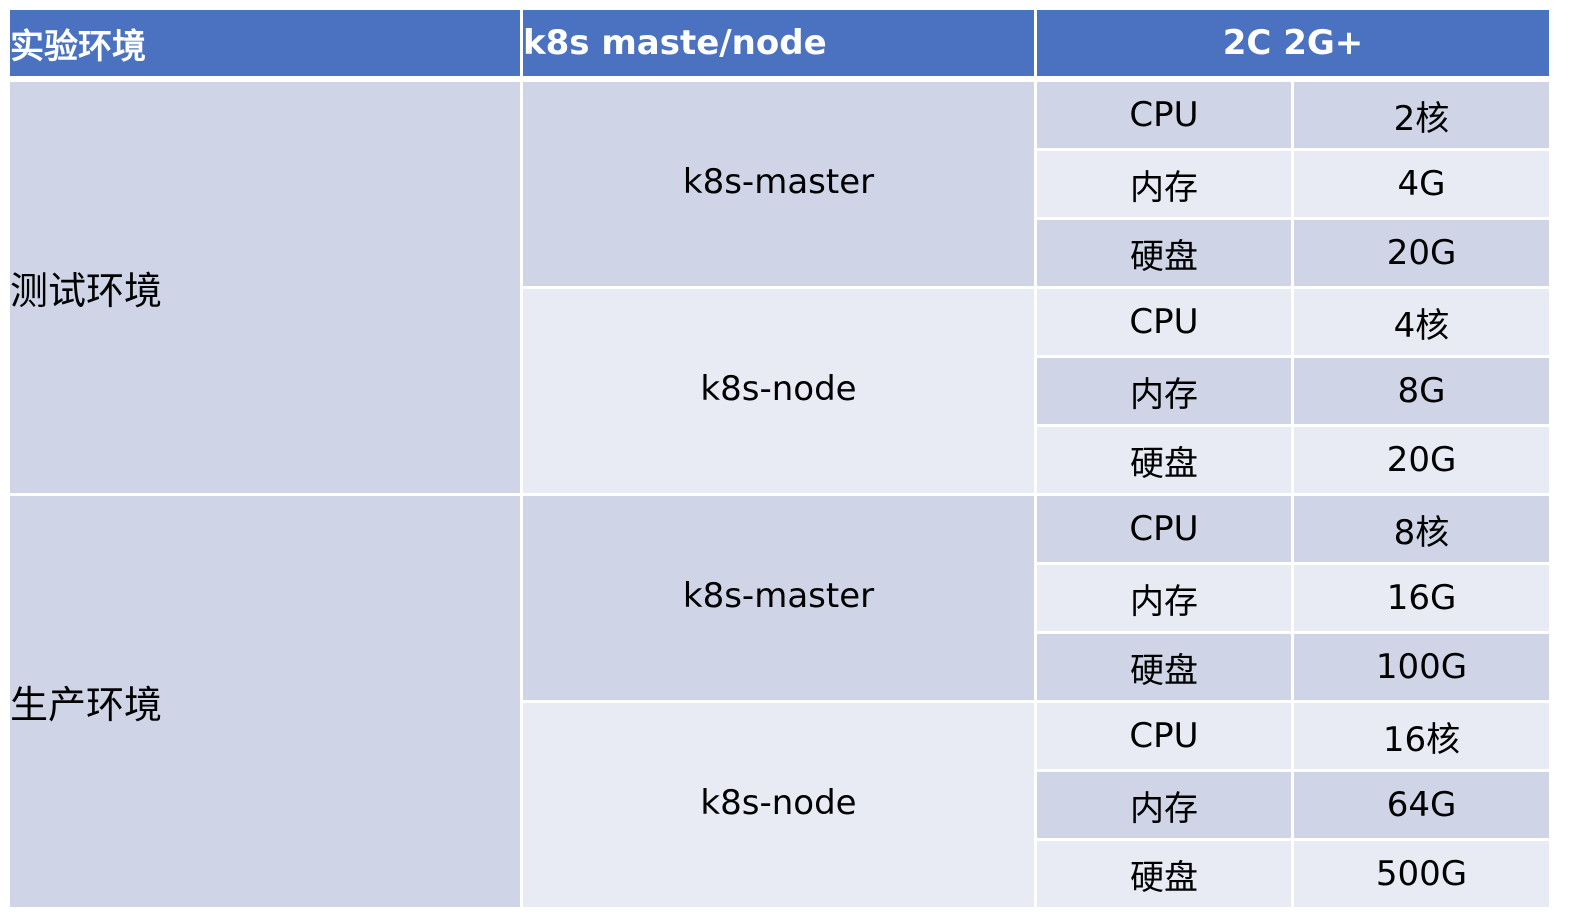 This screenshot has width=1594, height=920. What do you see at coordinates (1423, 668) in the screenshot?
I see `resource-value: 100G` at bounding box center [1423, 668].